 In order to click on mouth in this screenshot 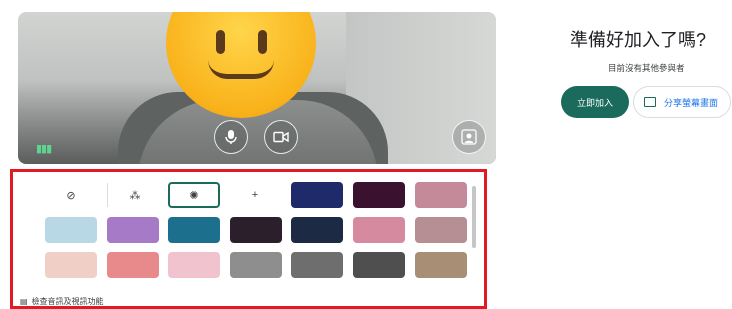, I will do `click(241, 69)`.